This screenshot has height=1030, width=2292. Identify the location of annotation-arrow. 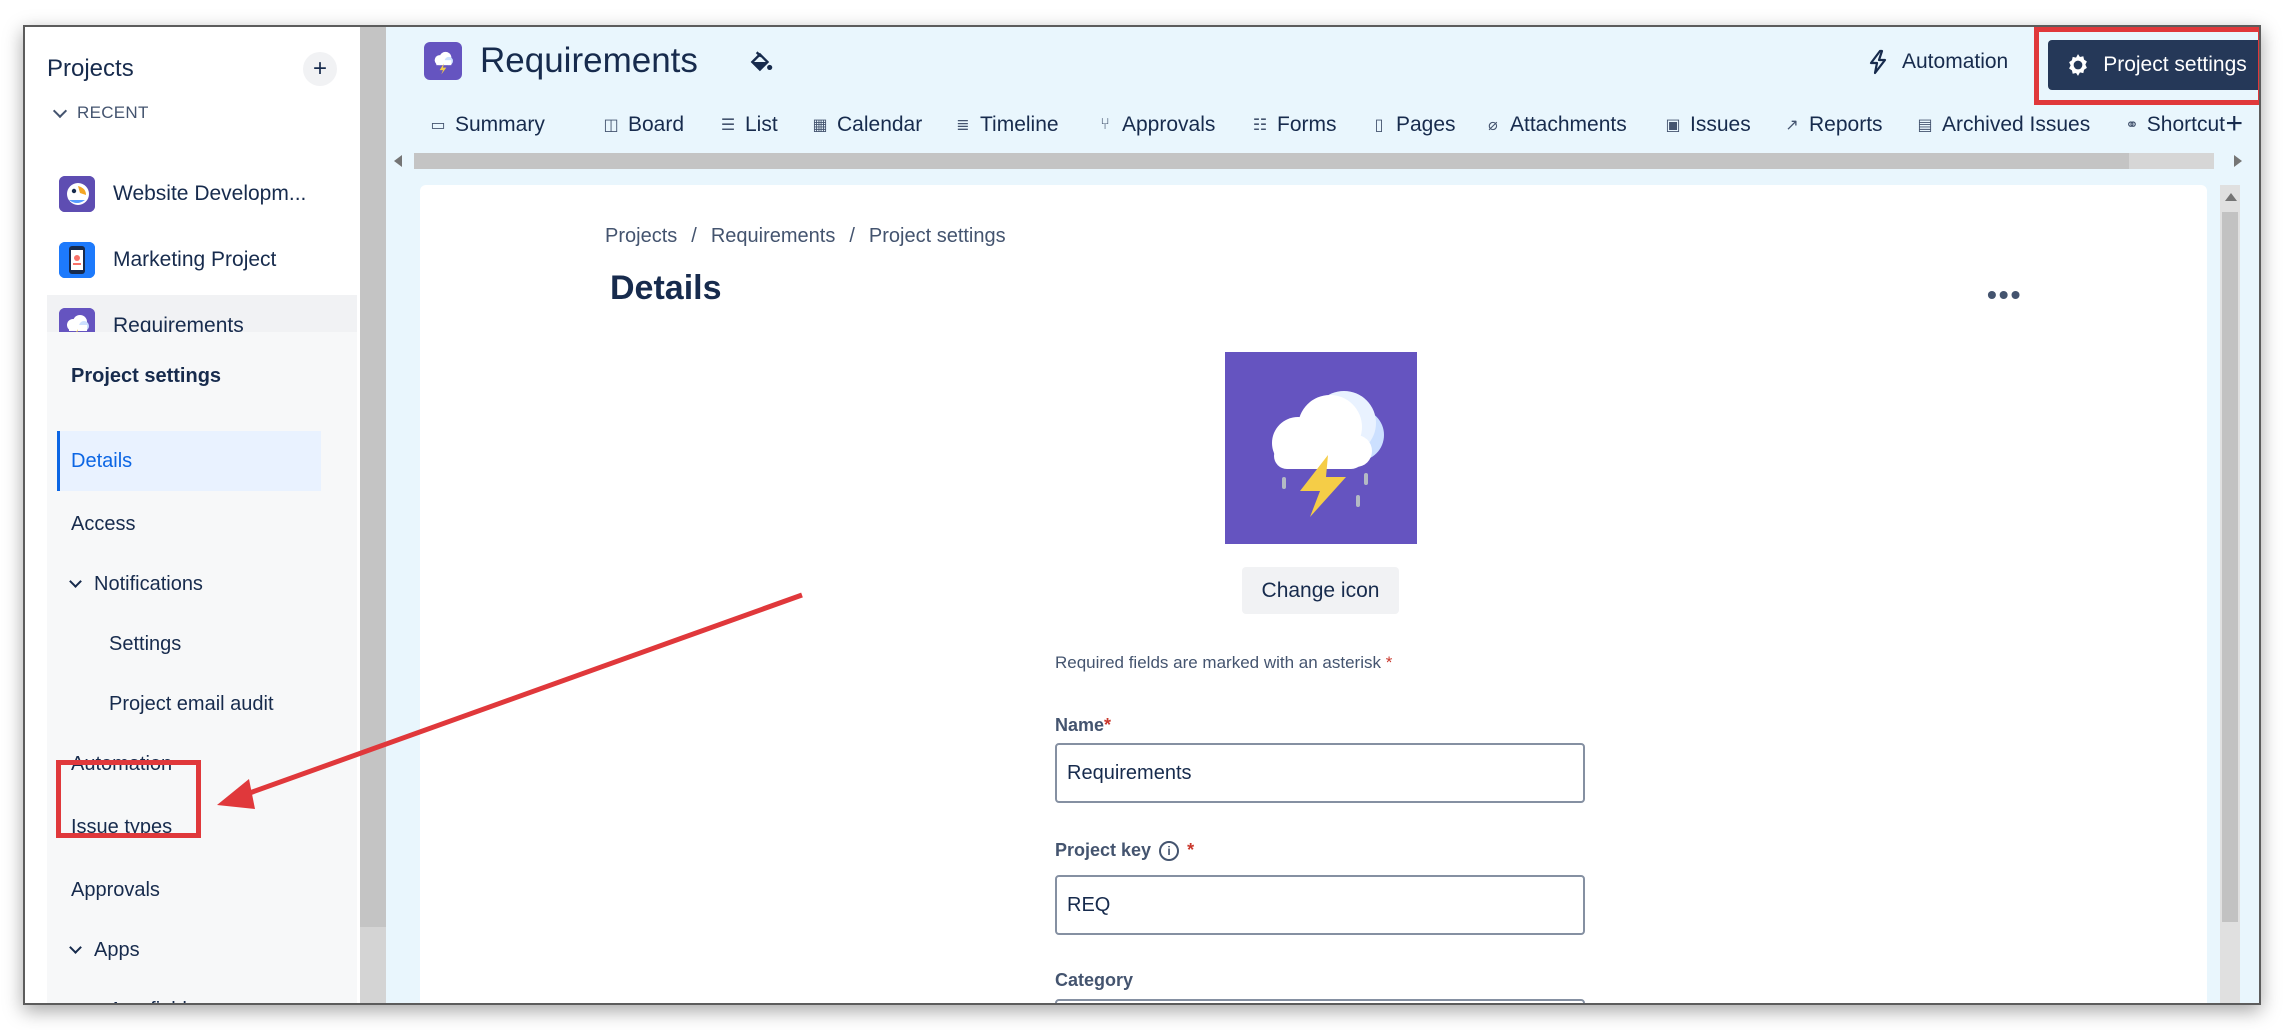
(510, 700).